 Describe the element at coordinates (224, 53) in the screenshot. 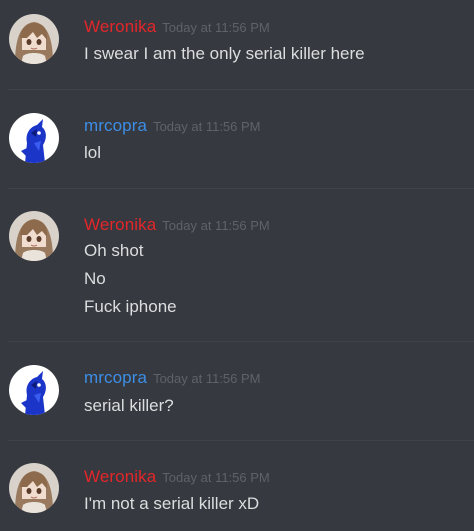

I see `message-text: I swear I am the only serial killer here` at that location.